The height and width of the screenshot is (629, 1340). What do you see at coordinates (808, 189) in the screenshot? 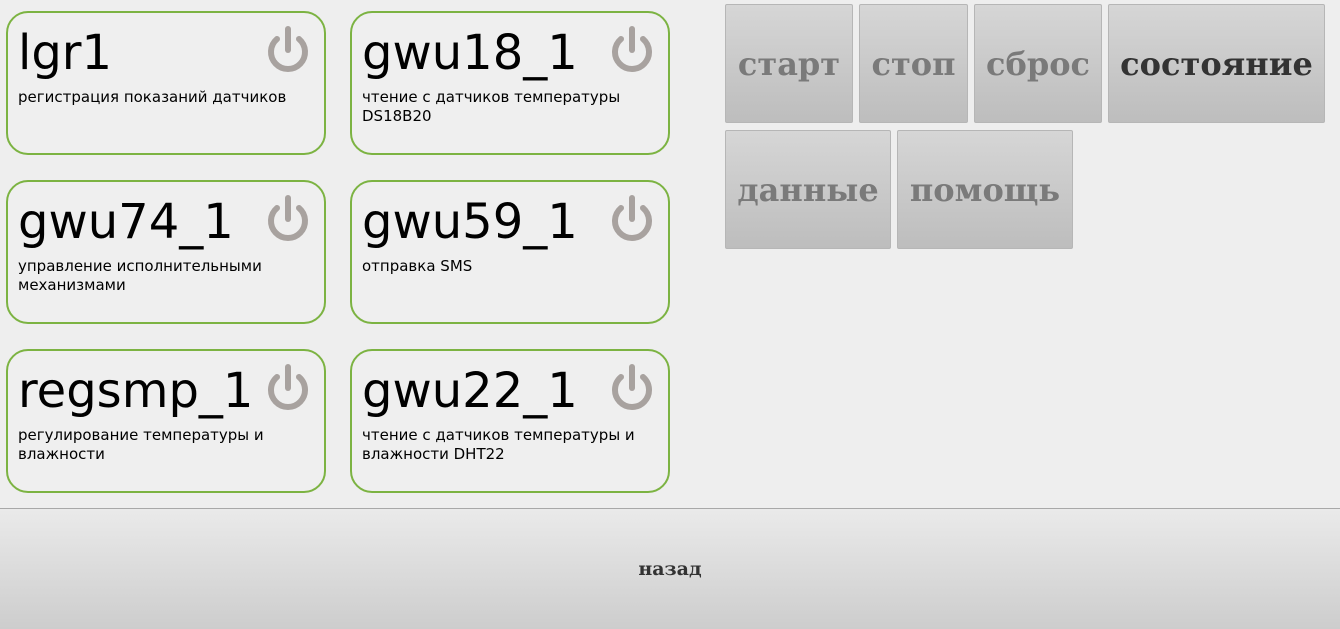
I see `data-button: данные` at bounding box center [808, 189].